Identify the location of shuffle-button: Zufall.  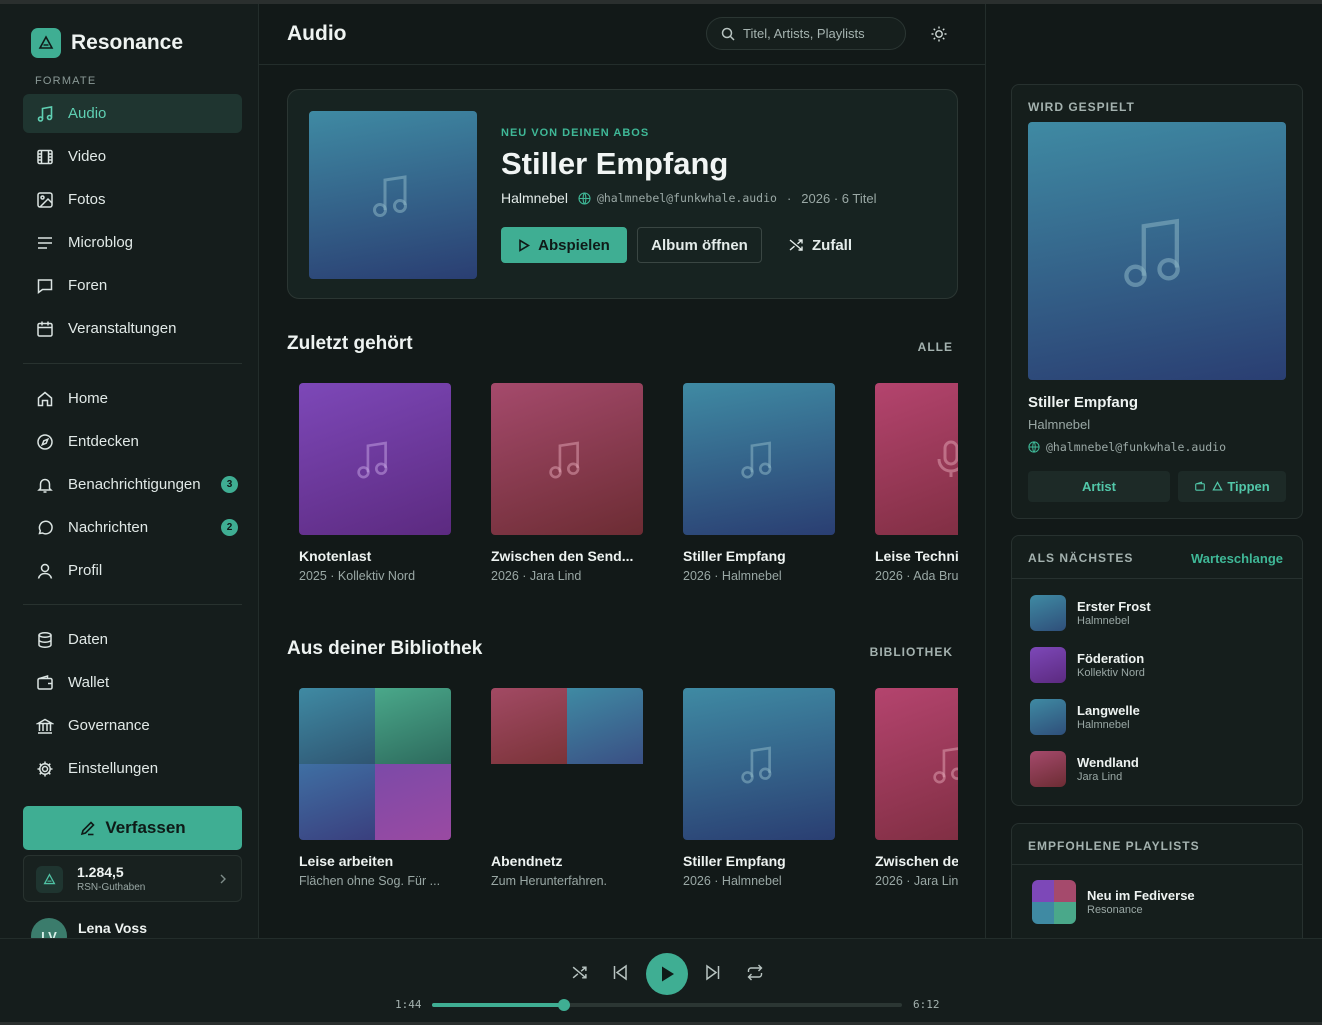
(820, 245).